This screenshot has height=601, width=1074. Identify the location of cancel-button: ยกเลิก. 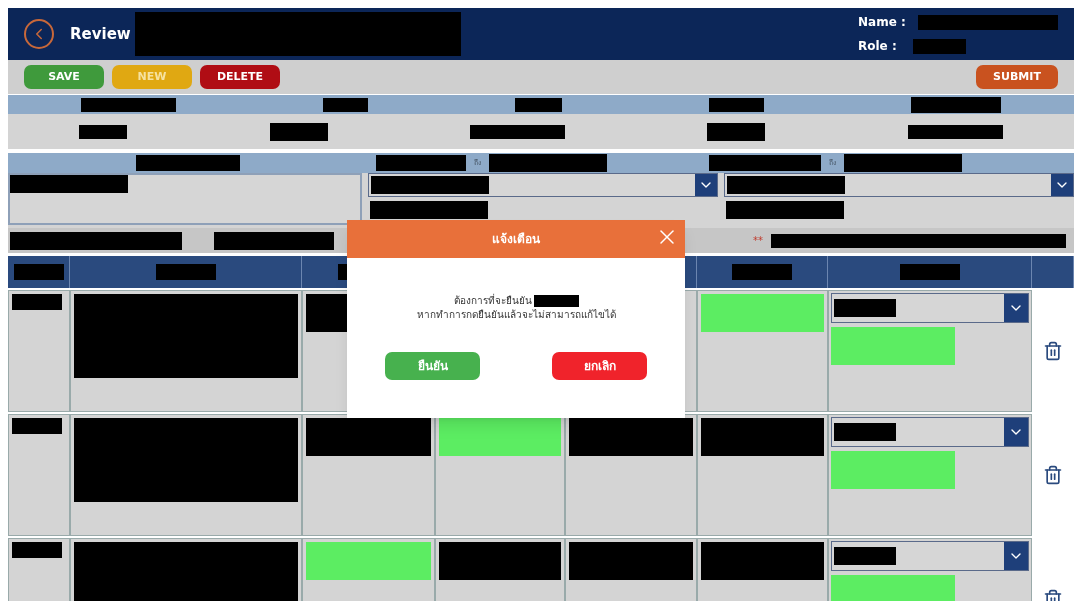
(599, 366).